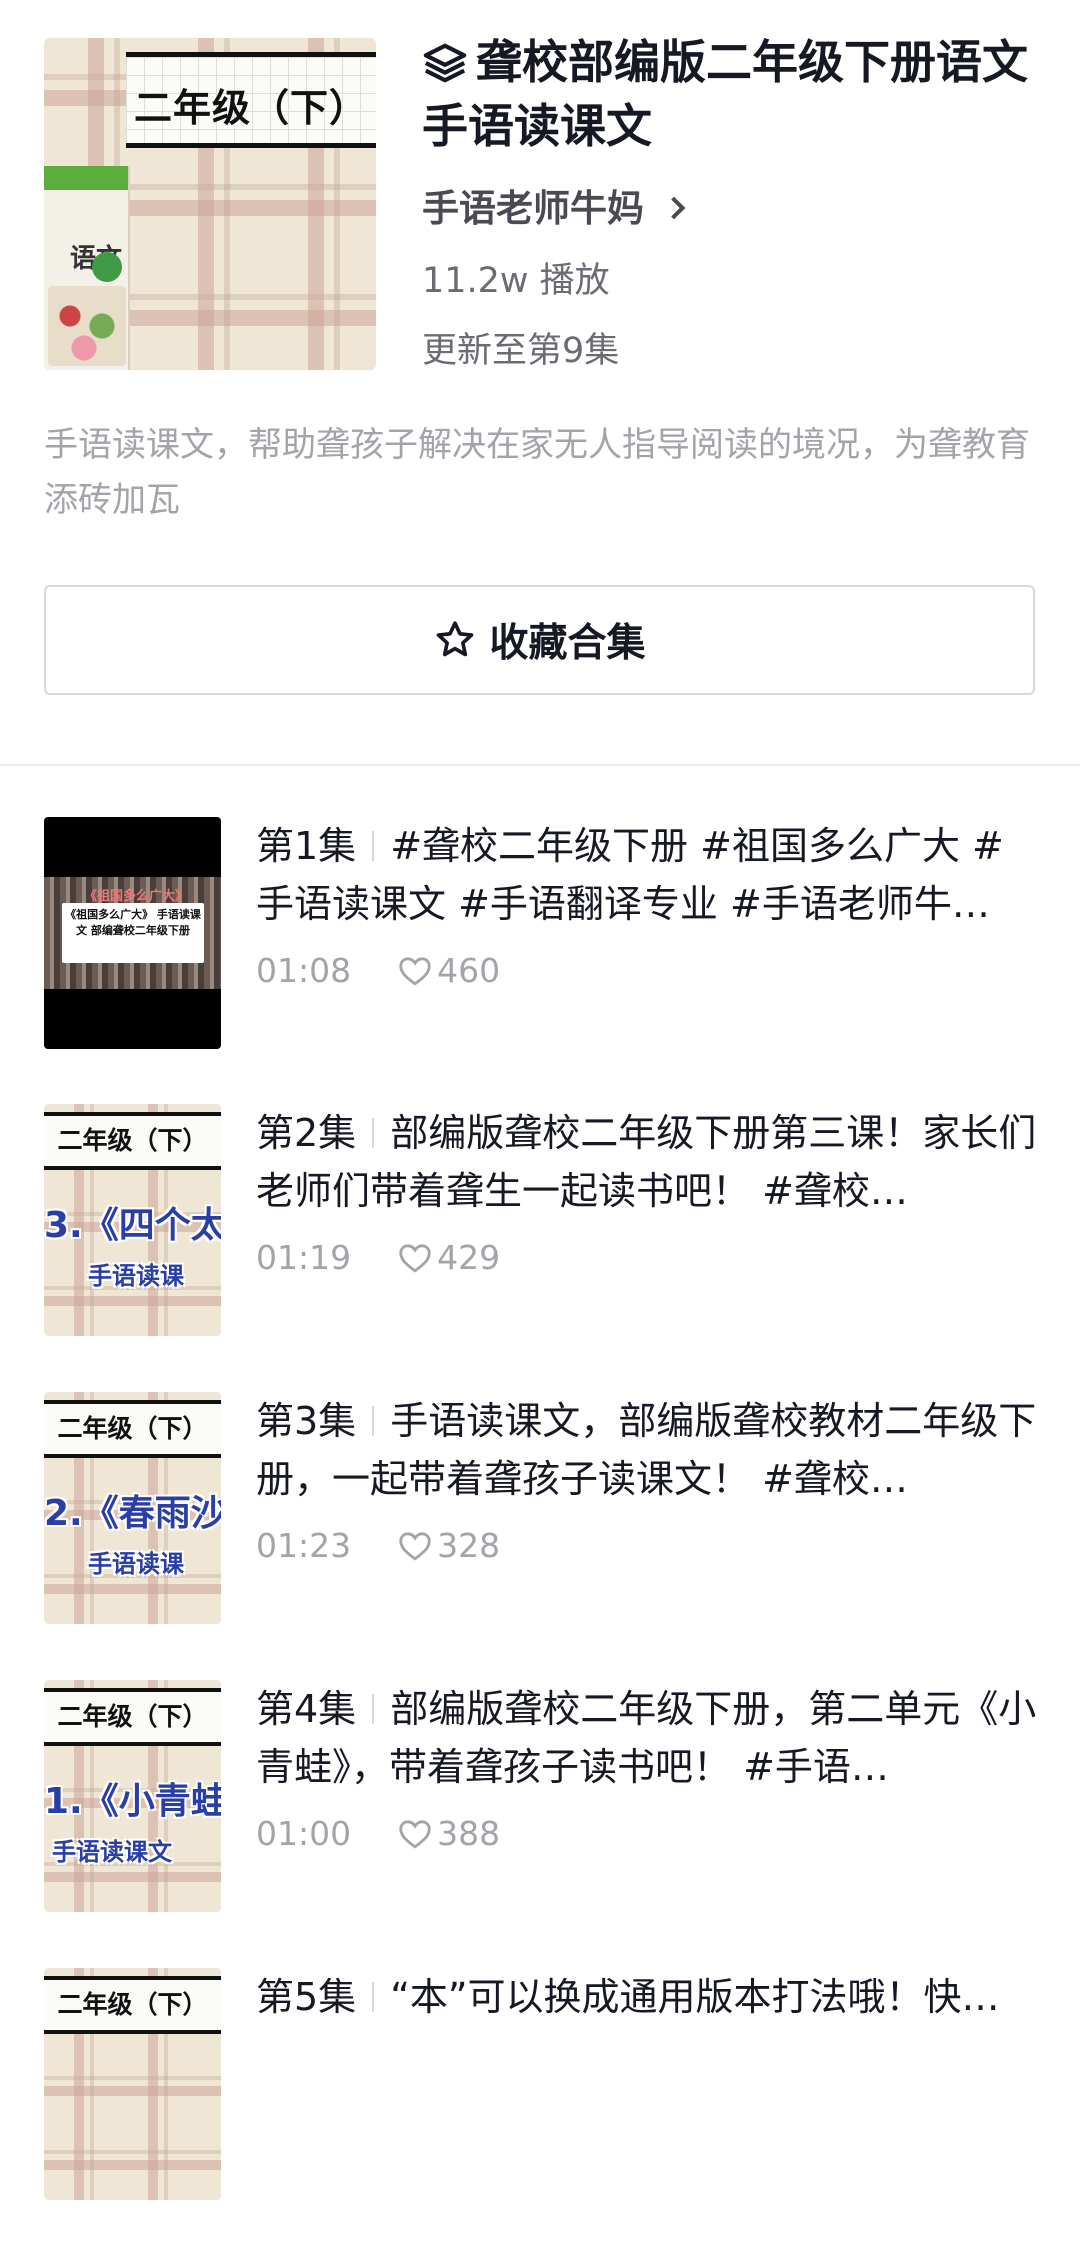 The height and width of the screenshot is (2256, 1080). Describe the element at coordinates (132, 1801) in the screenshot. I see `thumbnail-lesson: 1.《小青蛙` at that location.